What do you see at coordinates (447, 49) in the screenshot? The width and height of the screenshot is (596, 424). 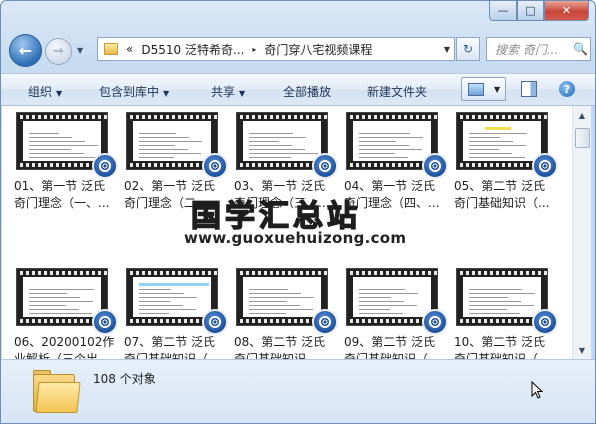 I see `address-dropdown-icon: ▼` at bounding box center [447, 49].